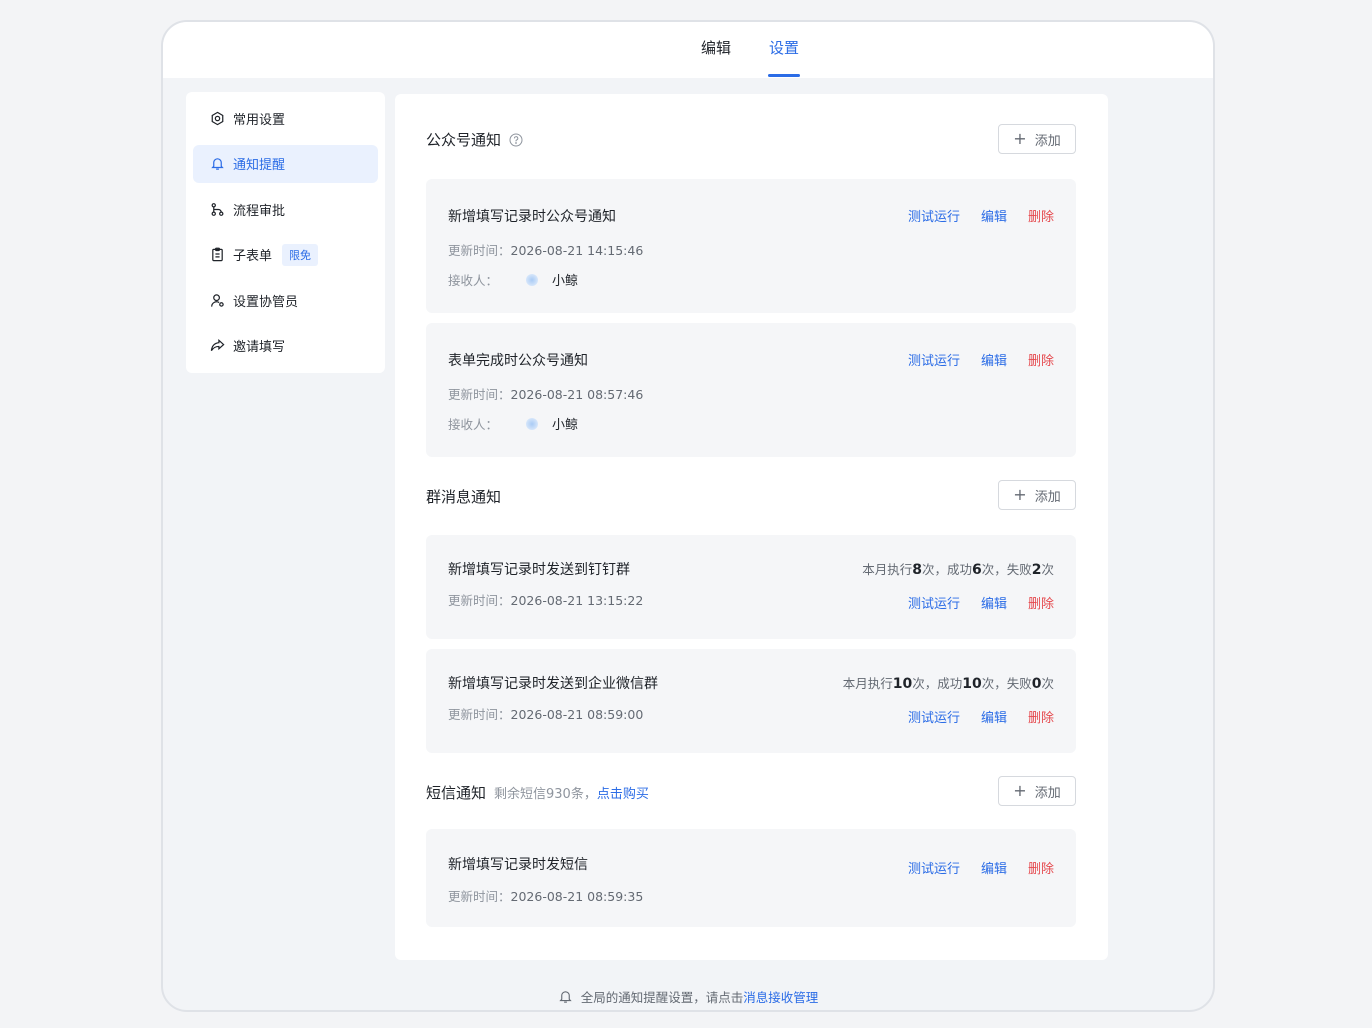  Describe the element at coordinates (513, 423) in the screenshot. I see `receiver-row: 接收人： 小鲸` at that location.